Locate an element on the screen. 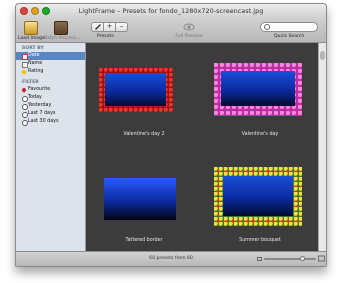  filter-item-today: Today is located at coordinates (50, 98).